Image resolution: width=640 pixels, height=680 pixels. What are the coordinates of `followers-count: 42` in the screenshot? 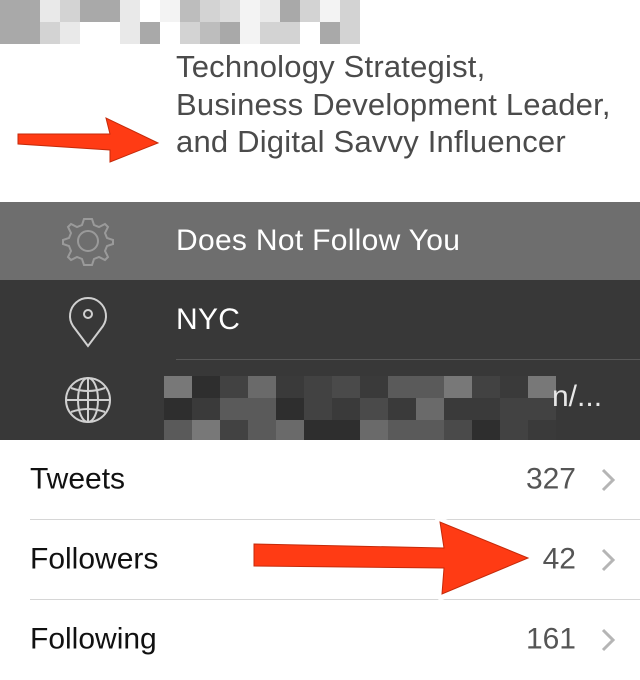 It's located at (559, 559).